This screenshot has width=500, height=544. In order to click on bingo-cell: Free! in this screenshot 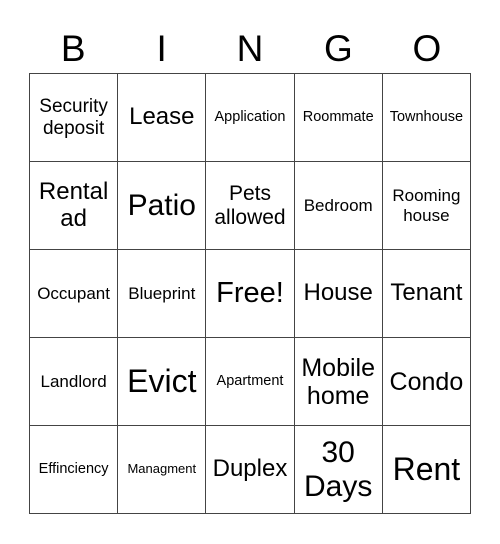, I will do `click(250, 294)`.